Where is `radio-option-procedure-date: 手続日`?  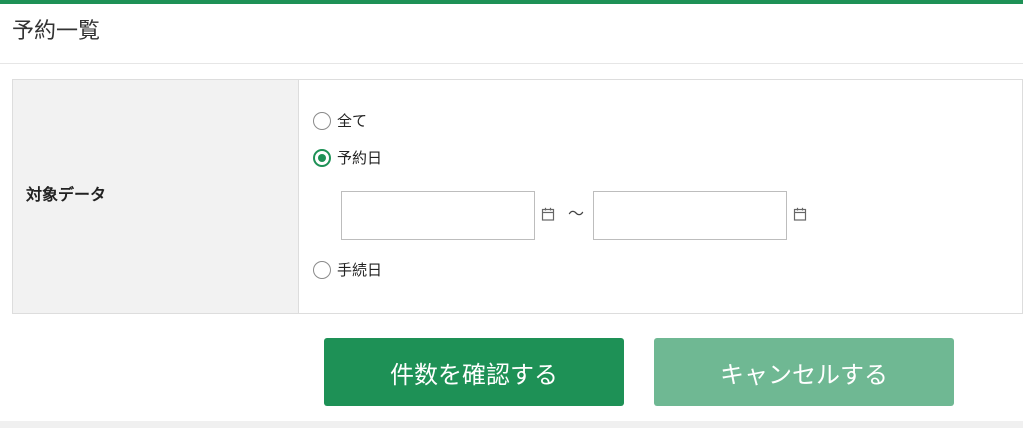
radio-option-procedure-date: 手続日 is located at coordinates (347, 270).